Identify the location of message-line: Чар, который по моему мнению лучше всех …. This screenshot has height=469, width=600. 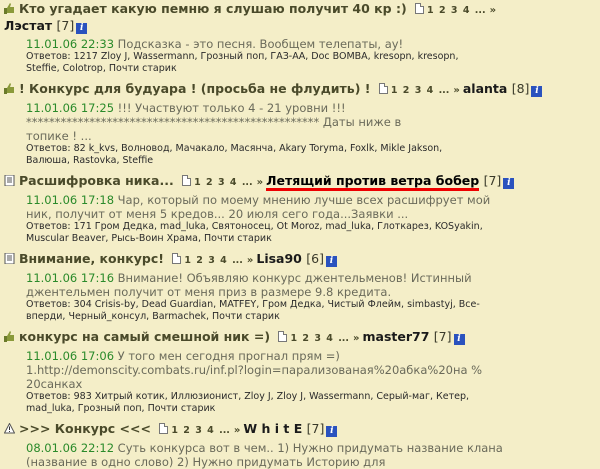
(304, 200).